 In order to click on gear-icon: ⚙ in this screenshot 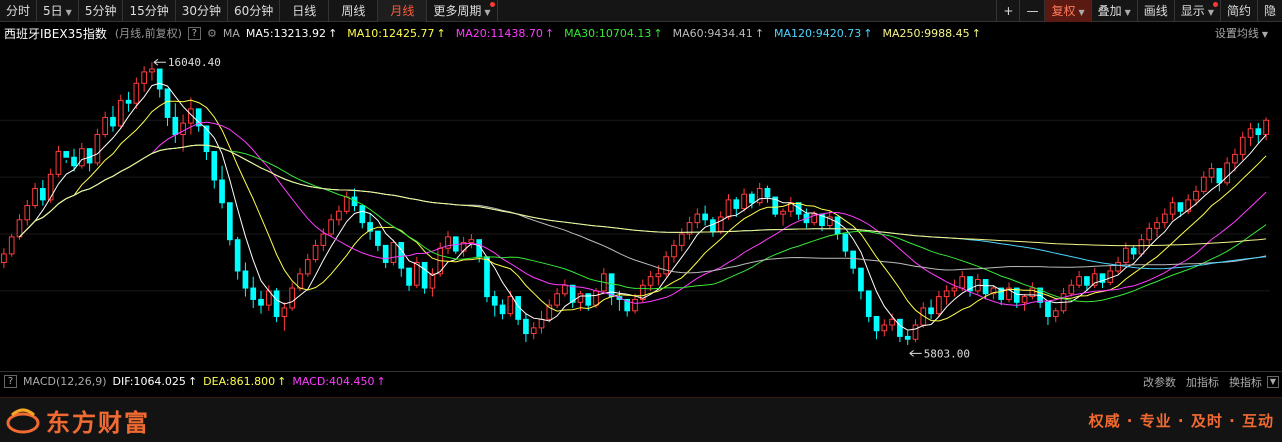, I will do `click(212, 33)`.